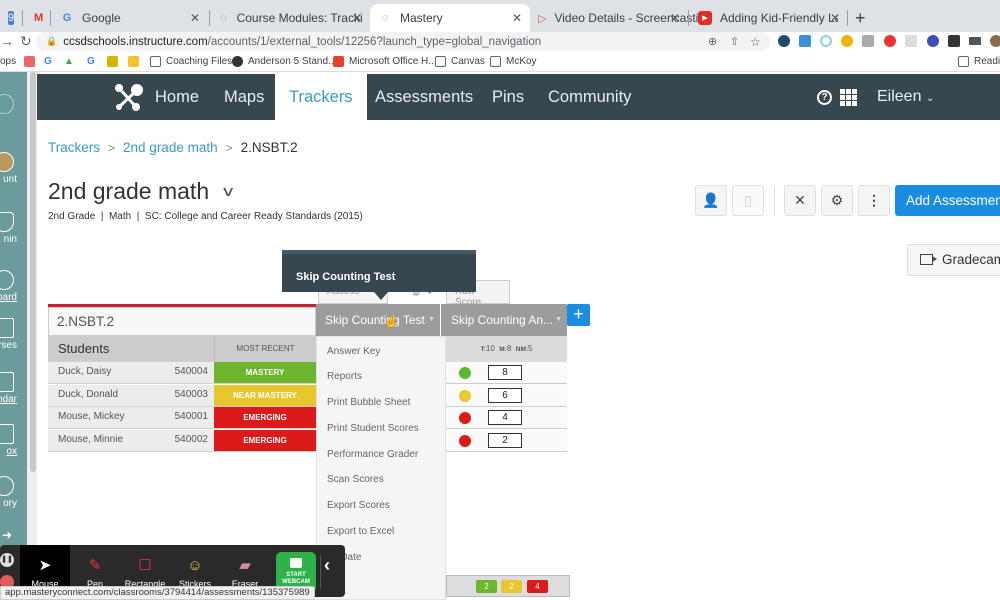  I want to click on assessment-header-skip-counting-an: Skip Counting An... ▼, so click(504, 320).